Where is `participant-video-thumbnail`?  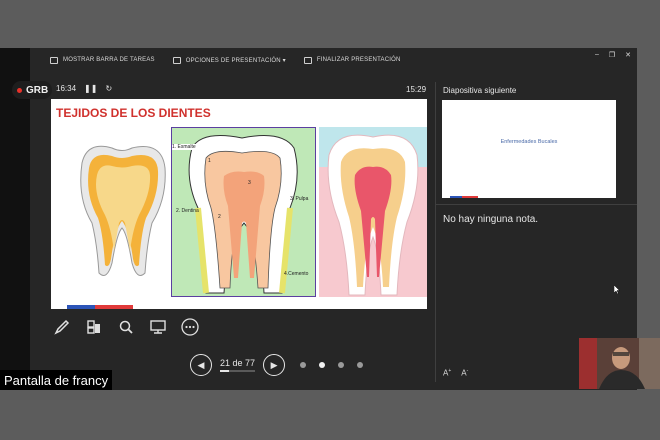 participant-video-thumbnail is located at coordinates (619, 363).